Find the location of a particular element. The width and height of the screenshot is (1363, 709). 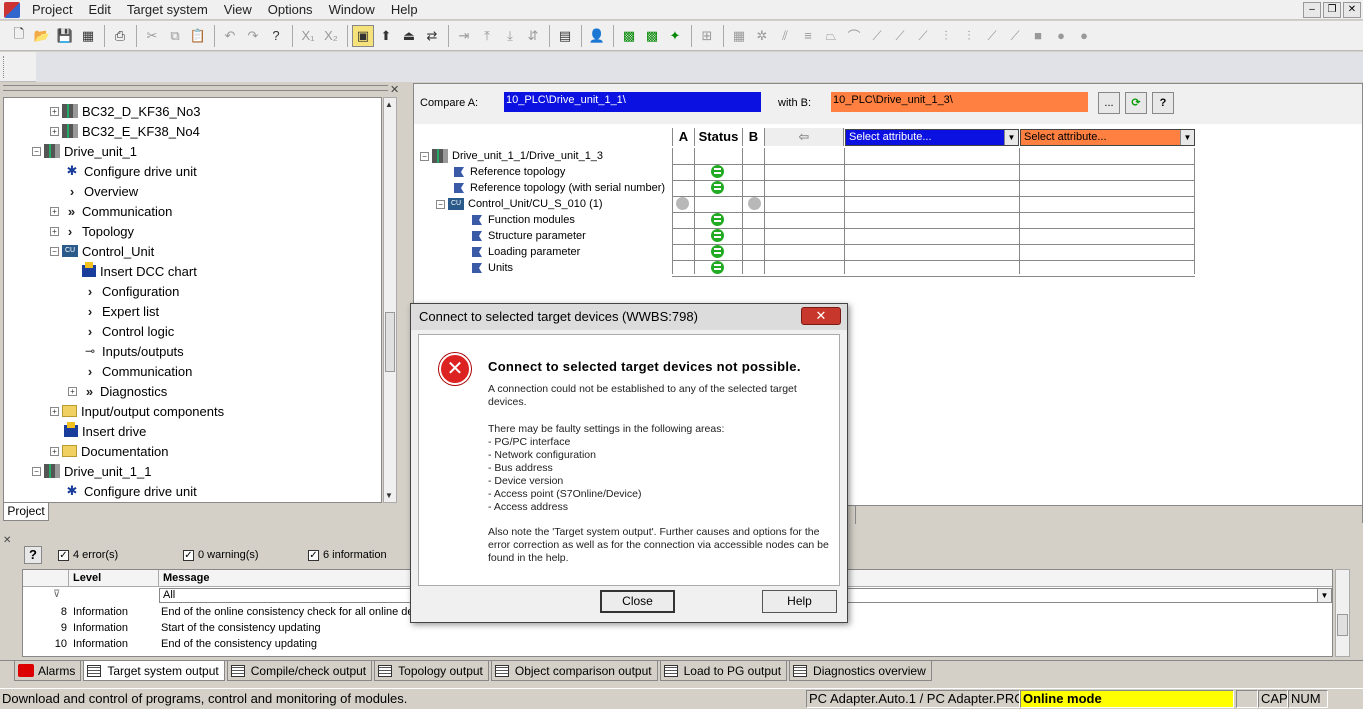

user-icon: 👤 is located at coordinates (597, 36).